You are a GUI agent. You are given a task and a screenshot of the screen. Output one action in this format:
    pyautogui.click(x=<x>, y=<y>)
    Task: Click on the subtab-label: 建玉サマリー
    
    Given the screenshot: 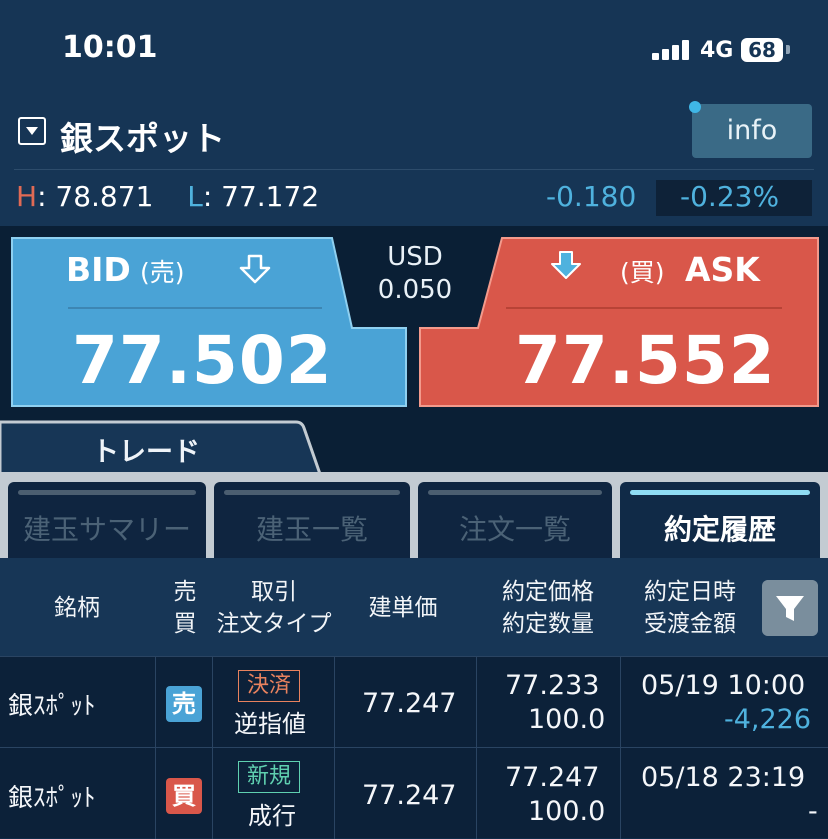 What is the action you would take?
    pyautogui.click(x=106, y=529)
    